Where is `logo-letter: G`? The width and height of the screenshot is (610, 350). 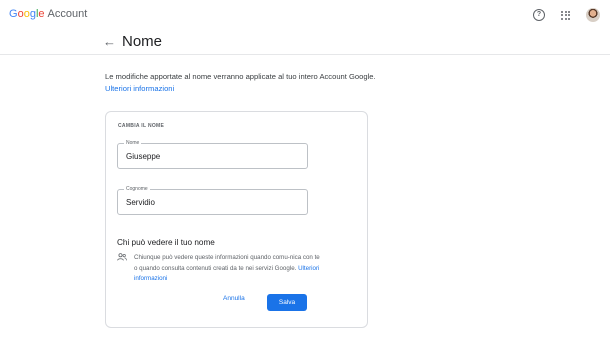 logo-letter: G is located at coordinates (13, 14).